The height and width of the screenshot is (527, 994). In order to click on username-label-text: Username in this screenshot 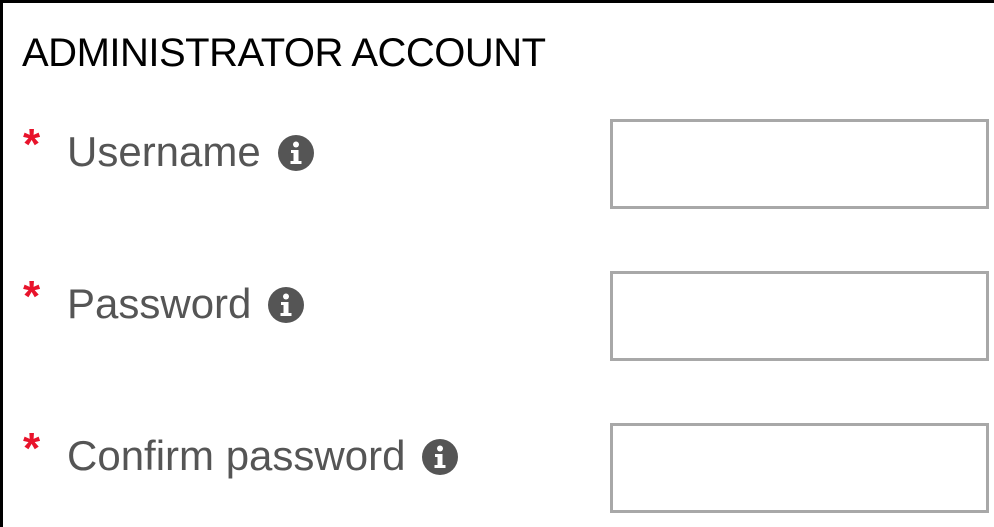, I will do `click(164, 151)`.